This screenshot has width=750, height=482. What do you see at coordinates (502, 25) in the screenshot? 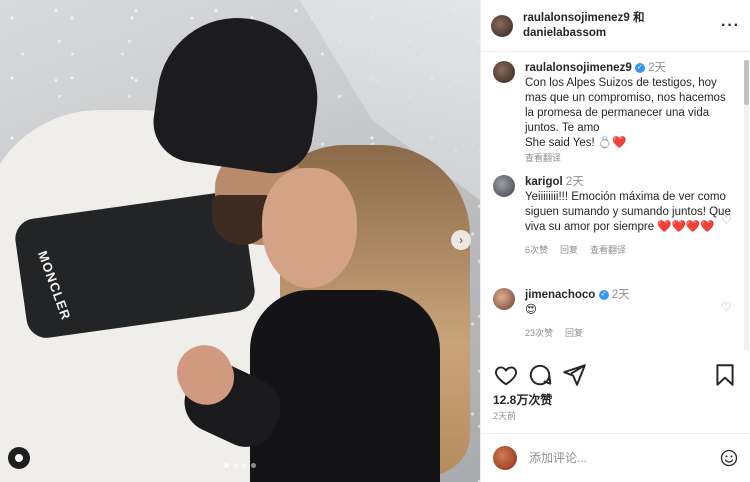
I see `author-avatar` at bounding box center [502, 25].